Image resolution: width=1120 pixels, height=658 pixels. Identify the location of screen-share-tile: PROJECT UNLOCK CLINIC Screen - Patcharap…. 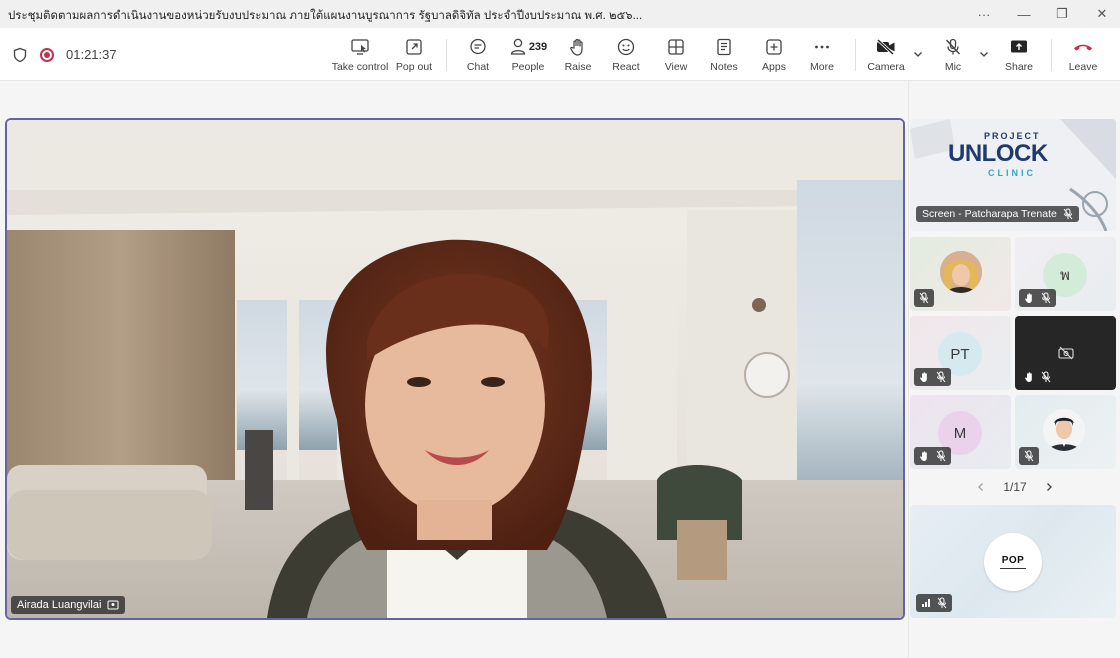
(1013, 175).